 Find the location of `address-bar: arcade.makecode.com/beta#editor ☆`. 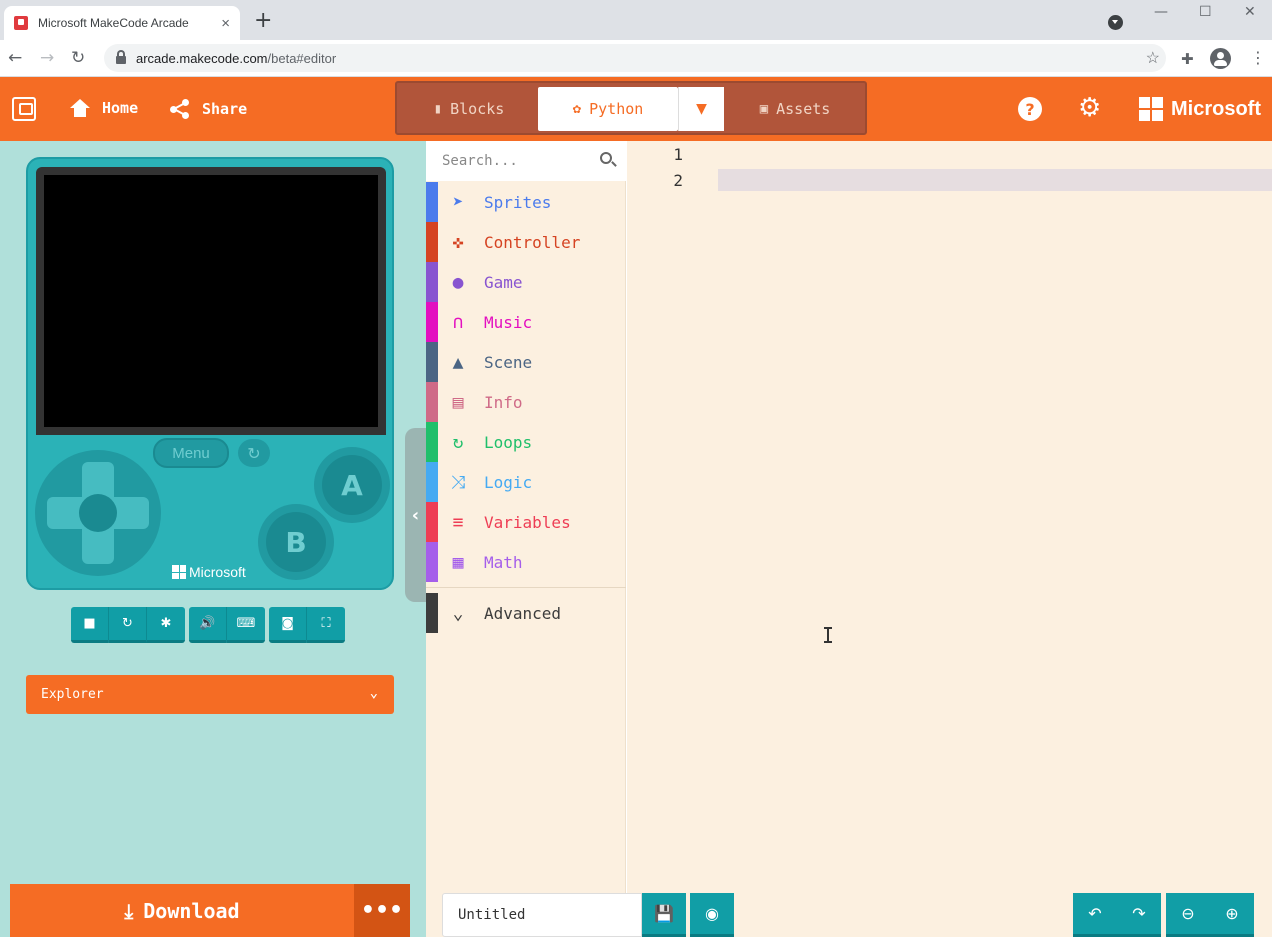

address-bar: arcade.makecode.com/beta#editor ☆ is located at coordinates (635, 58).